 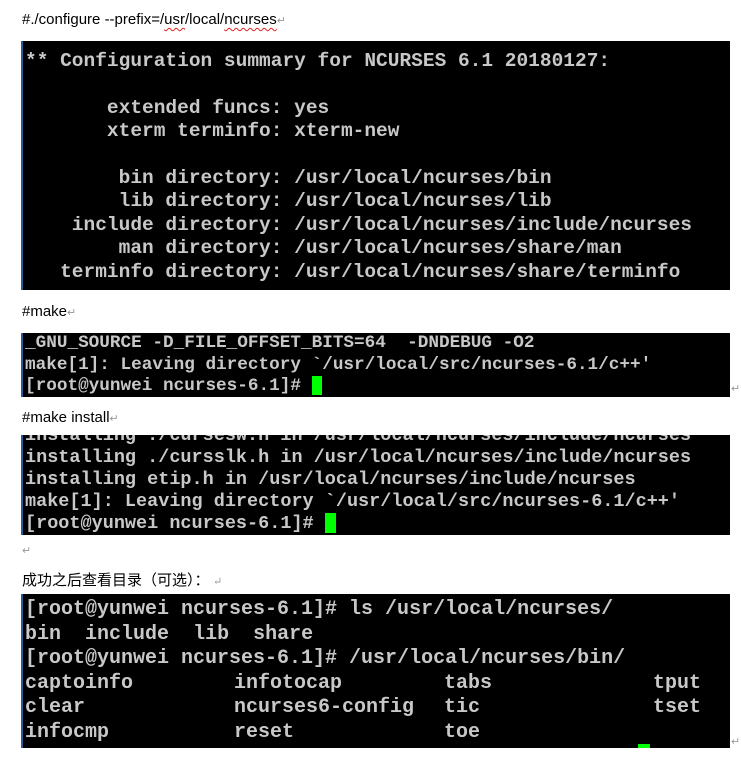 I want to click on file: tabs, so click(x=468, y=683).